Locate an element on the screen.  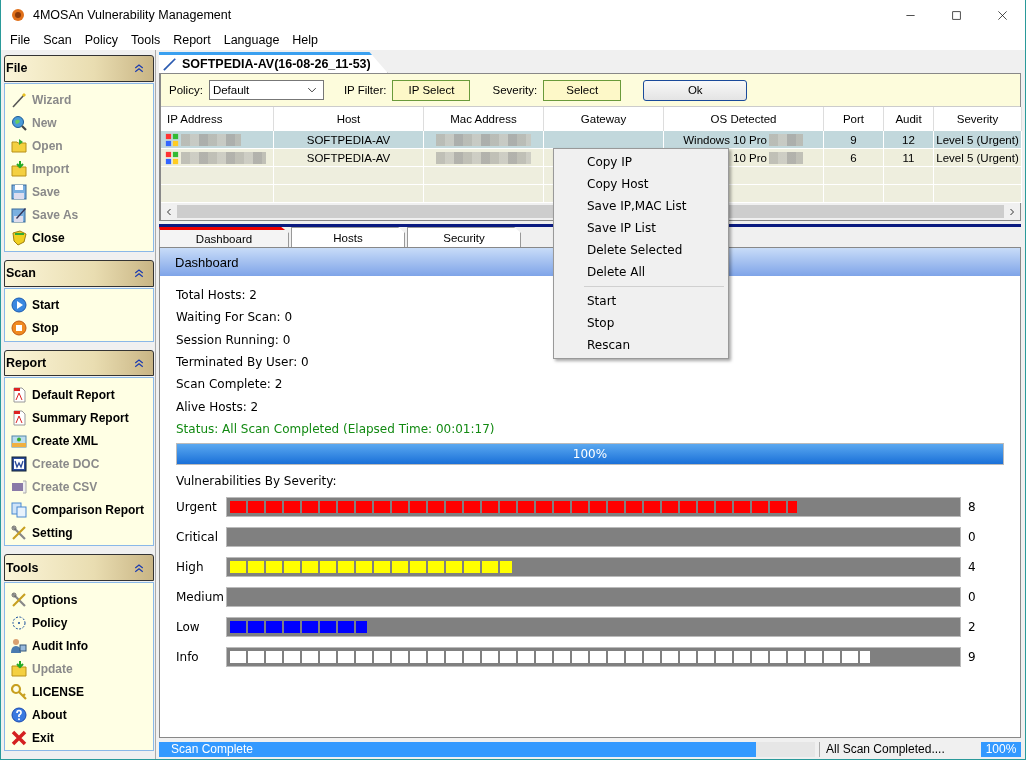
table-cell: 11 is located at coordinates (909, 158).